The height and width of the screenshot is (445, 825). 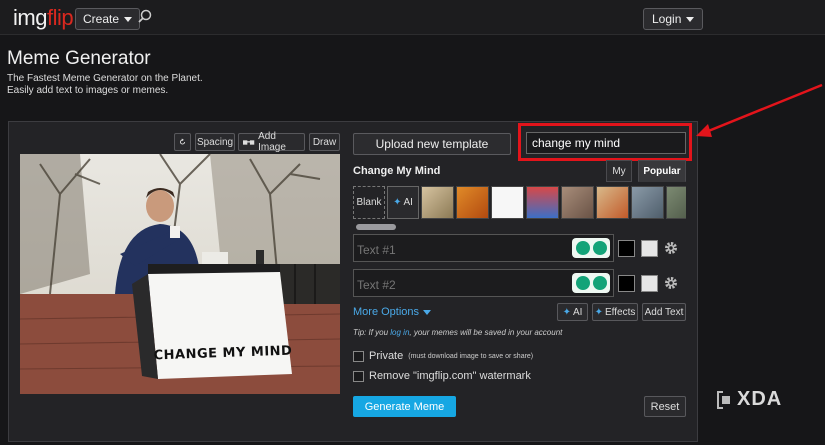 I want to click on blank-label: Blank, so click(x=369, y=202).